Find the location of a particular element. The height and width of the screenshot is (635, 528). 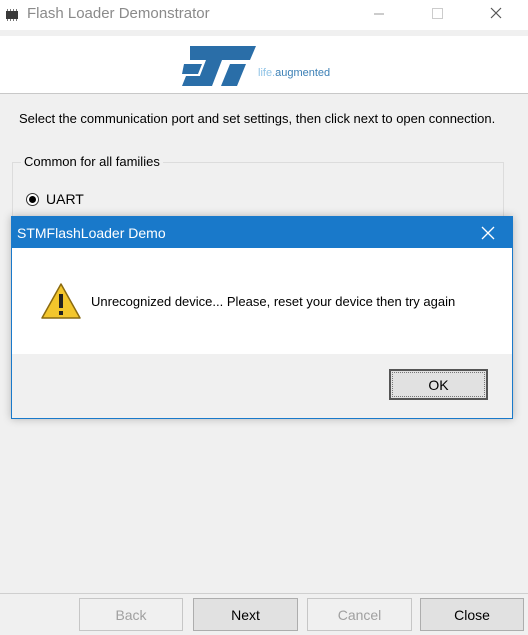

dialog-close-button is located at coordinates (488, 233).